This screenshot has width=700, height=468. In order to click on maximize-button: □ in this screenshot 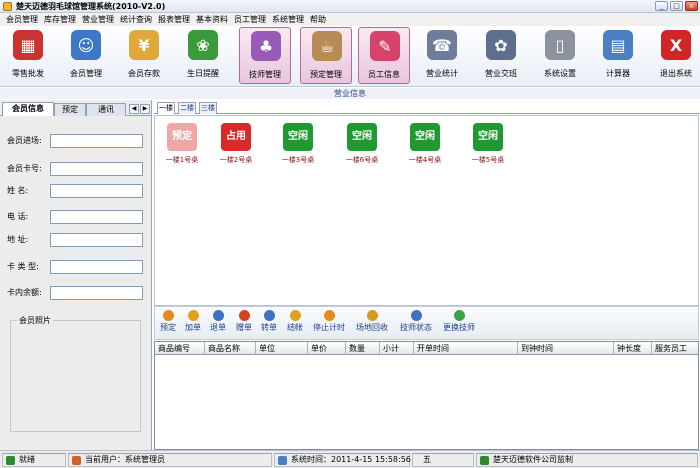, I will do `click(676, 6)`.